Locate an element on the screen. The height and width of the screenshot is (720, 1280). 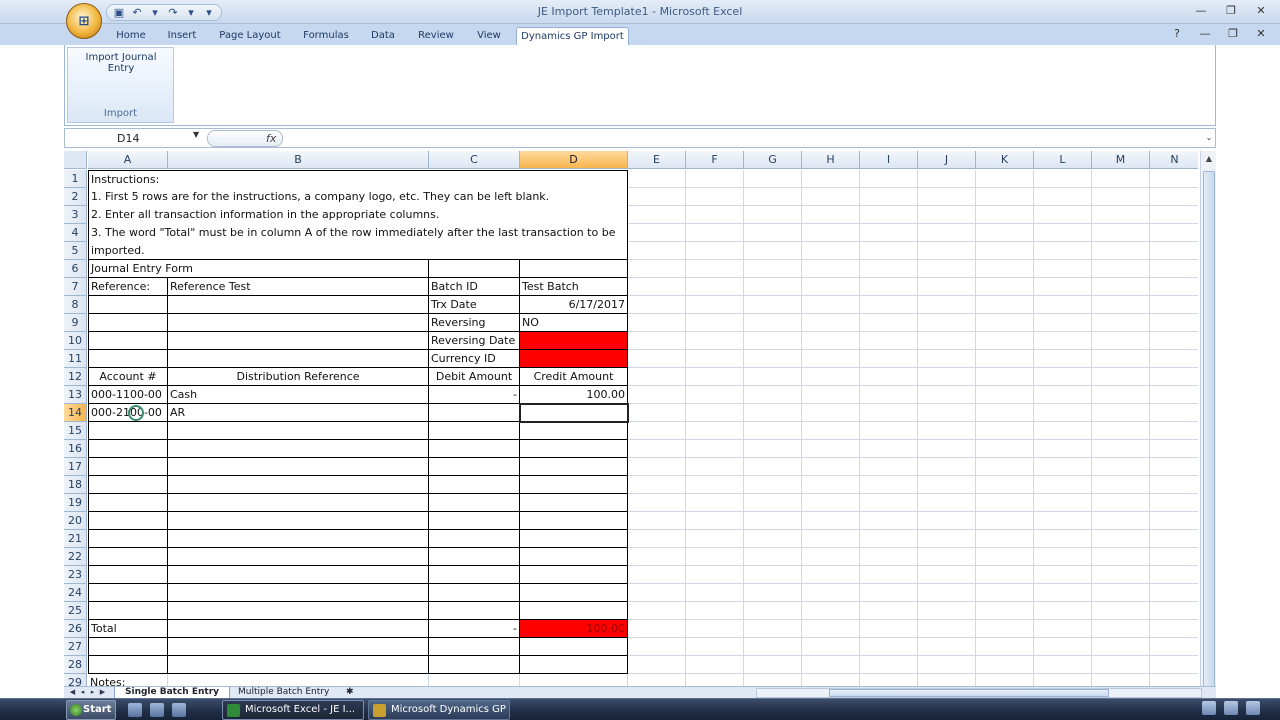
minimize-button: — is located at coordinates (1201, 11).